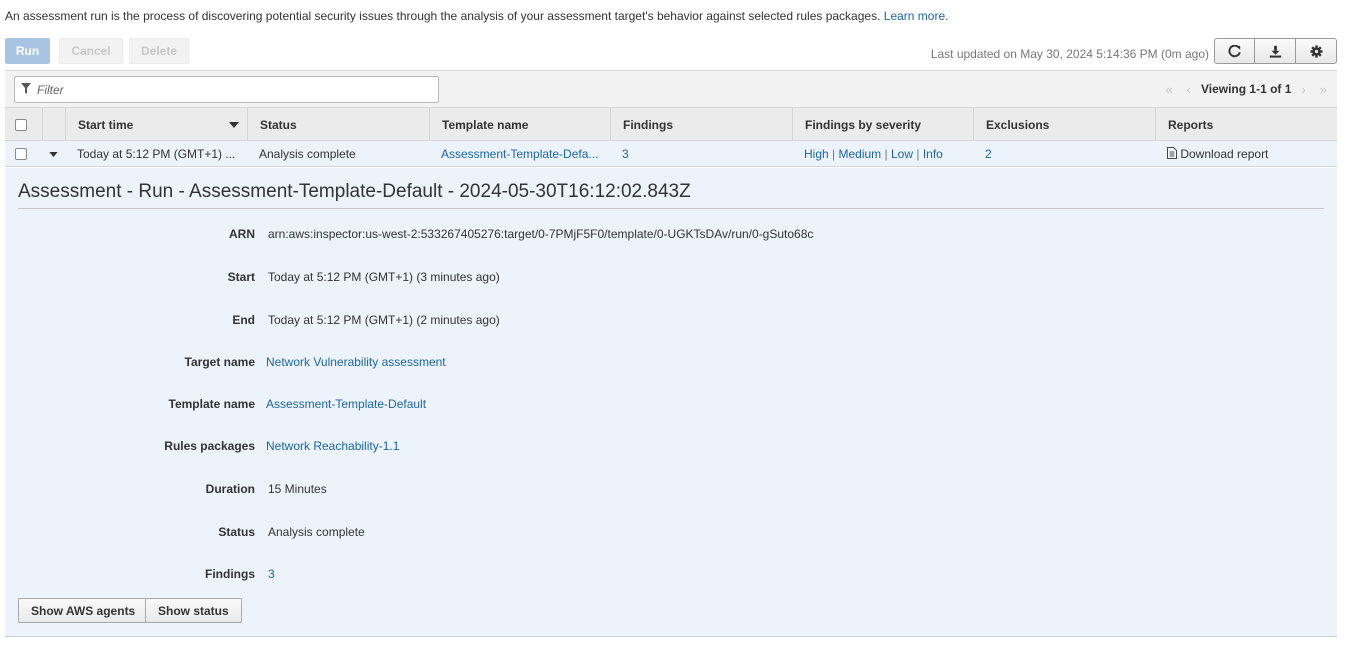 Image resolution: width=1357 pixels, height=649 pixels. Describe the element at coordinates (816, 154) in the screenshot. I see `severity-high-link: High` at that location.